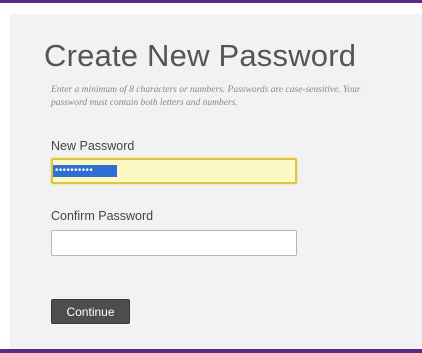  Describe the element at coordinates (90, 311) in the screenshot. I see `continue-button: Continue` at that location.